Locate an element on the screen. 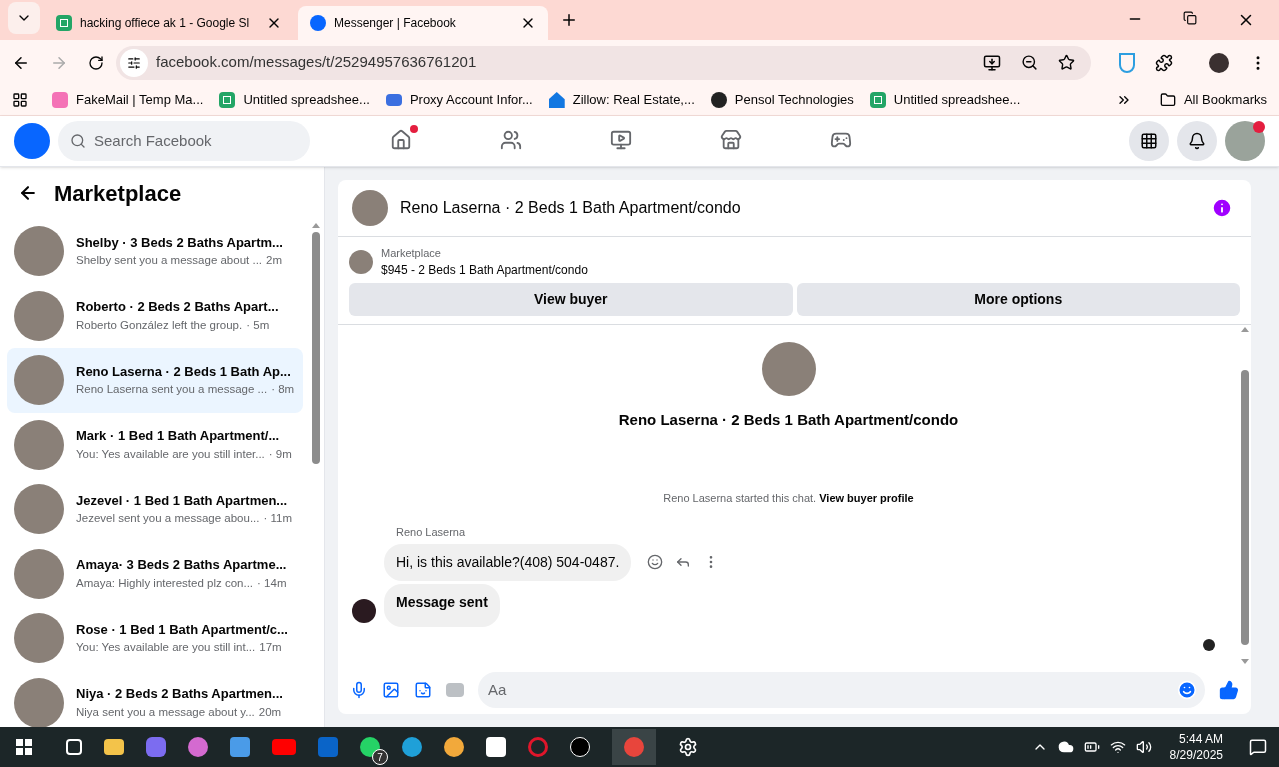  tab-search-button is located at coordinates (24, 18).